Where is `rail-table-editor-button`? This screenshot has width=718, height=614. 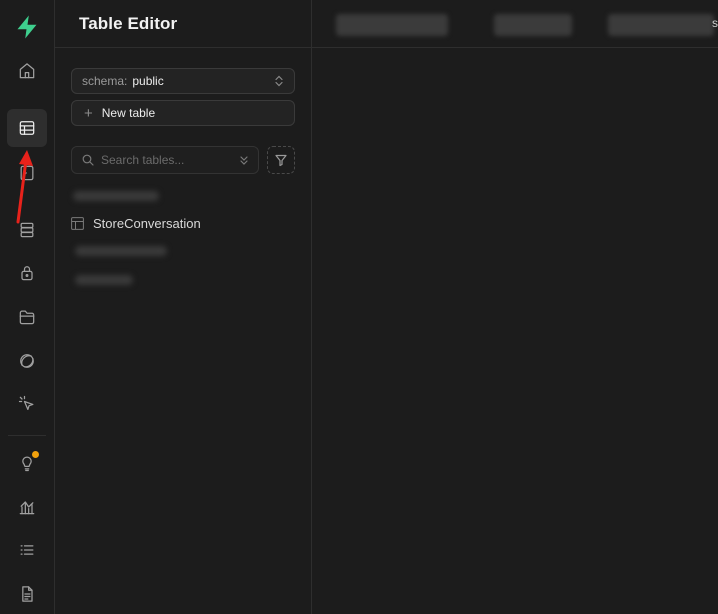 rail-table-editor-button is located at coordinates (27, 128).